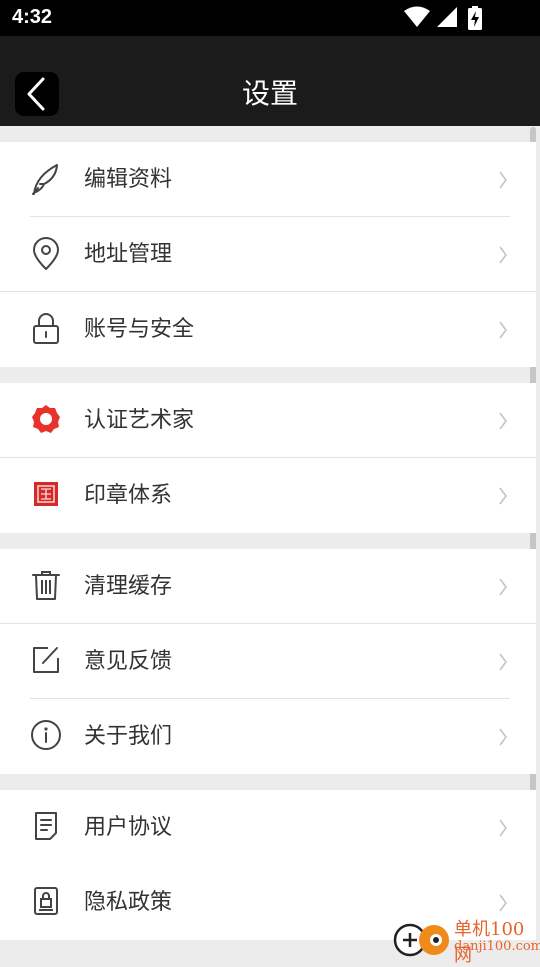 The width and height of the screenshot is (540, 967). Describe the element at coordinates (46, 826) in the screenshot. I see `document-icon` at that location.